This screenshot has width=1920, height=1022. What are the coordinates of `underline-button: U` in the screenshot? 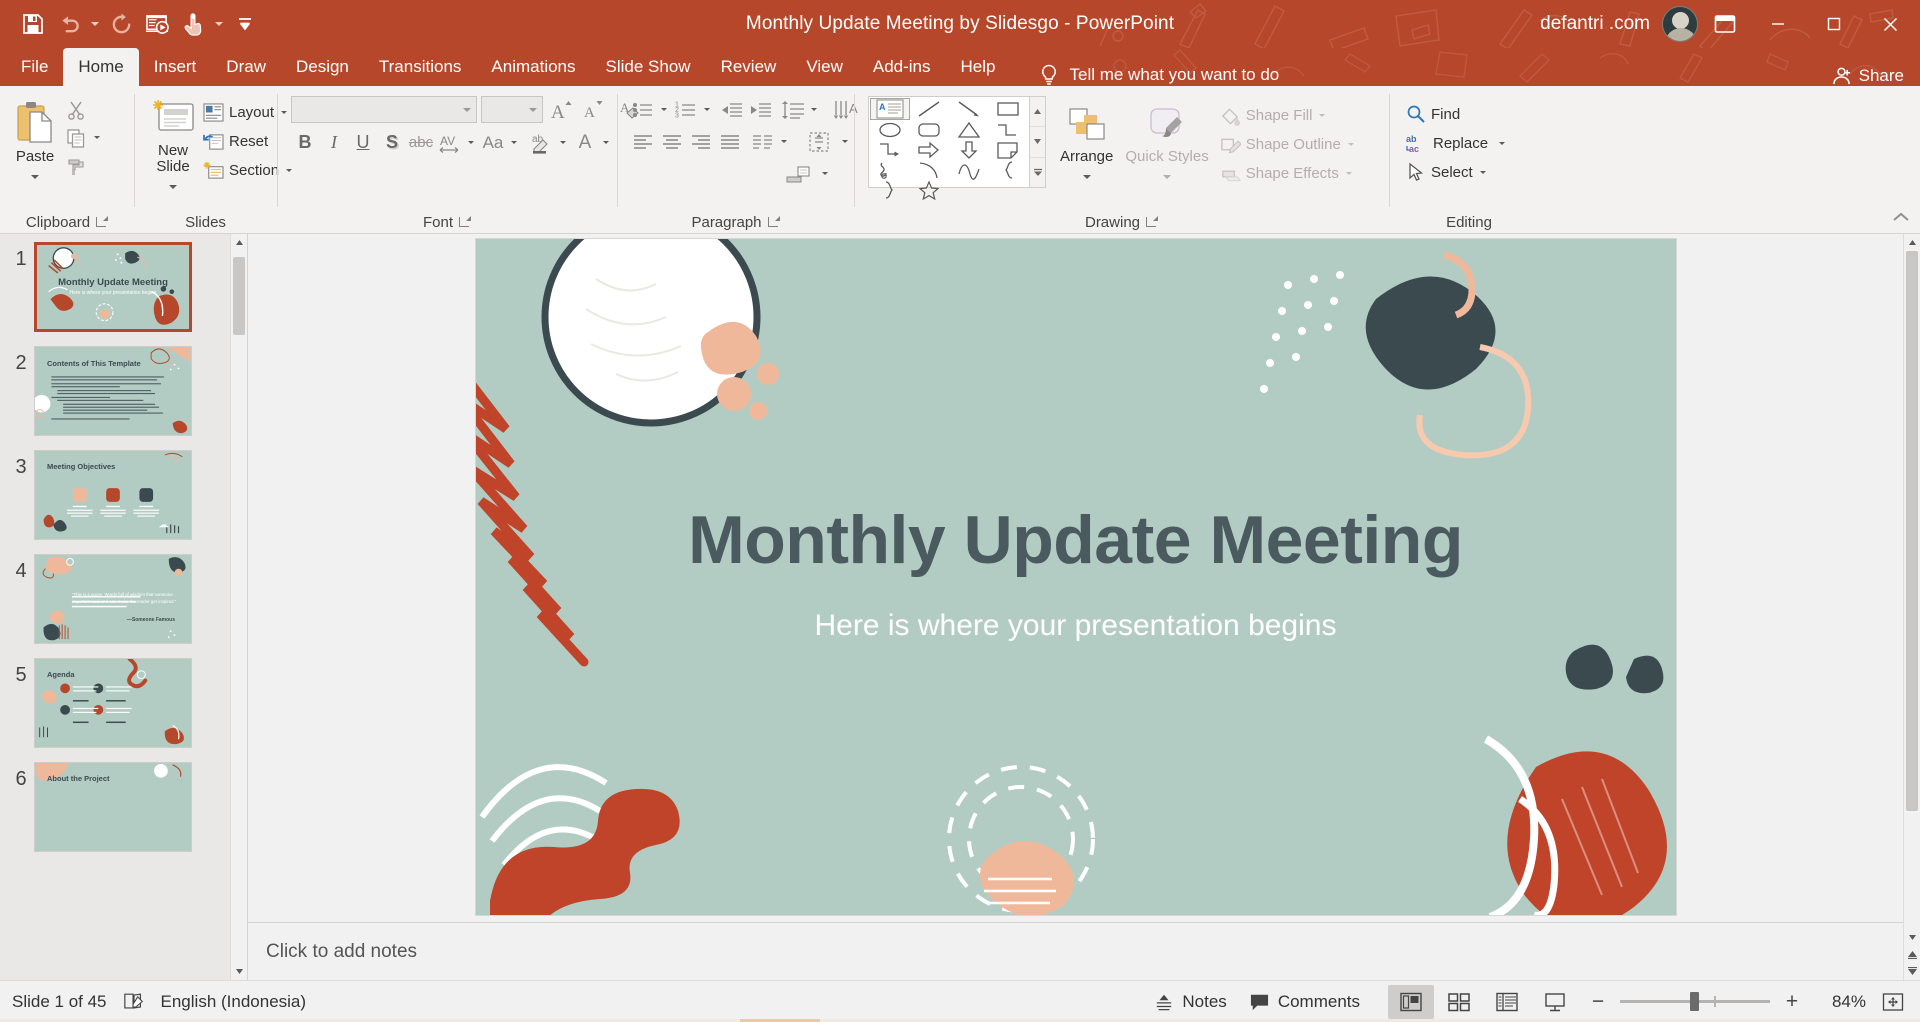 It's located at (363, 142).